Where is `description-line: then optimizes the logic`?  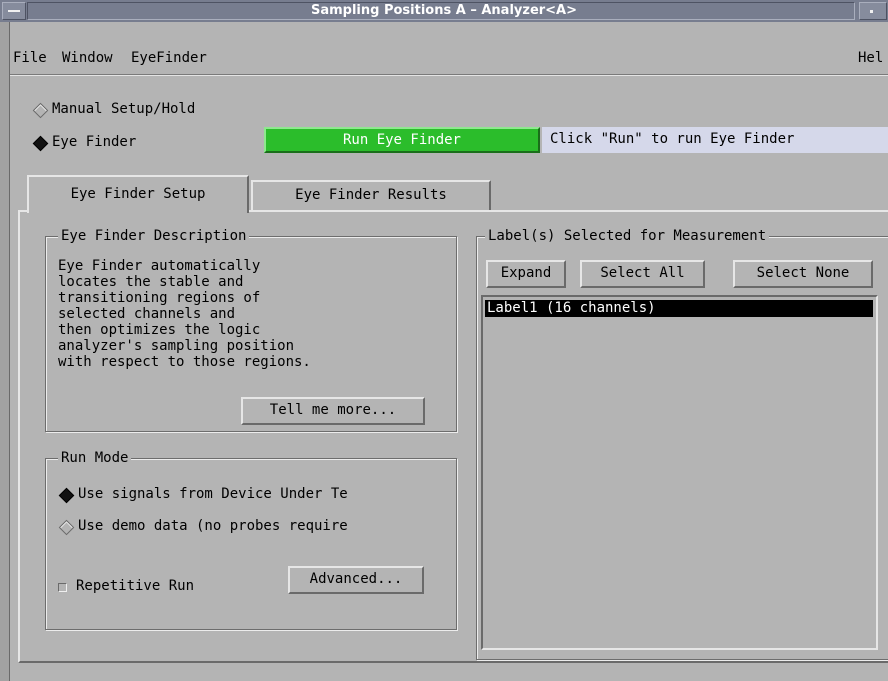 description-line: then optimizes the logic is located at coordinates (159, 330).